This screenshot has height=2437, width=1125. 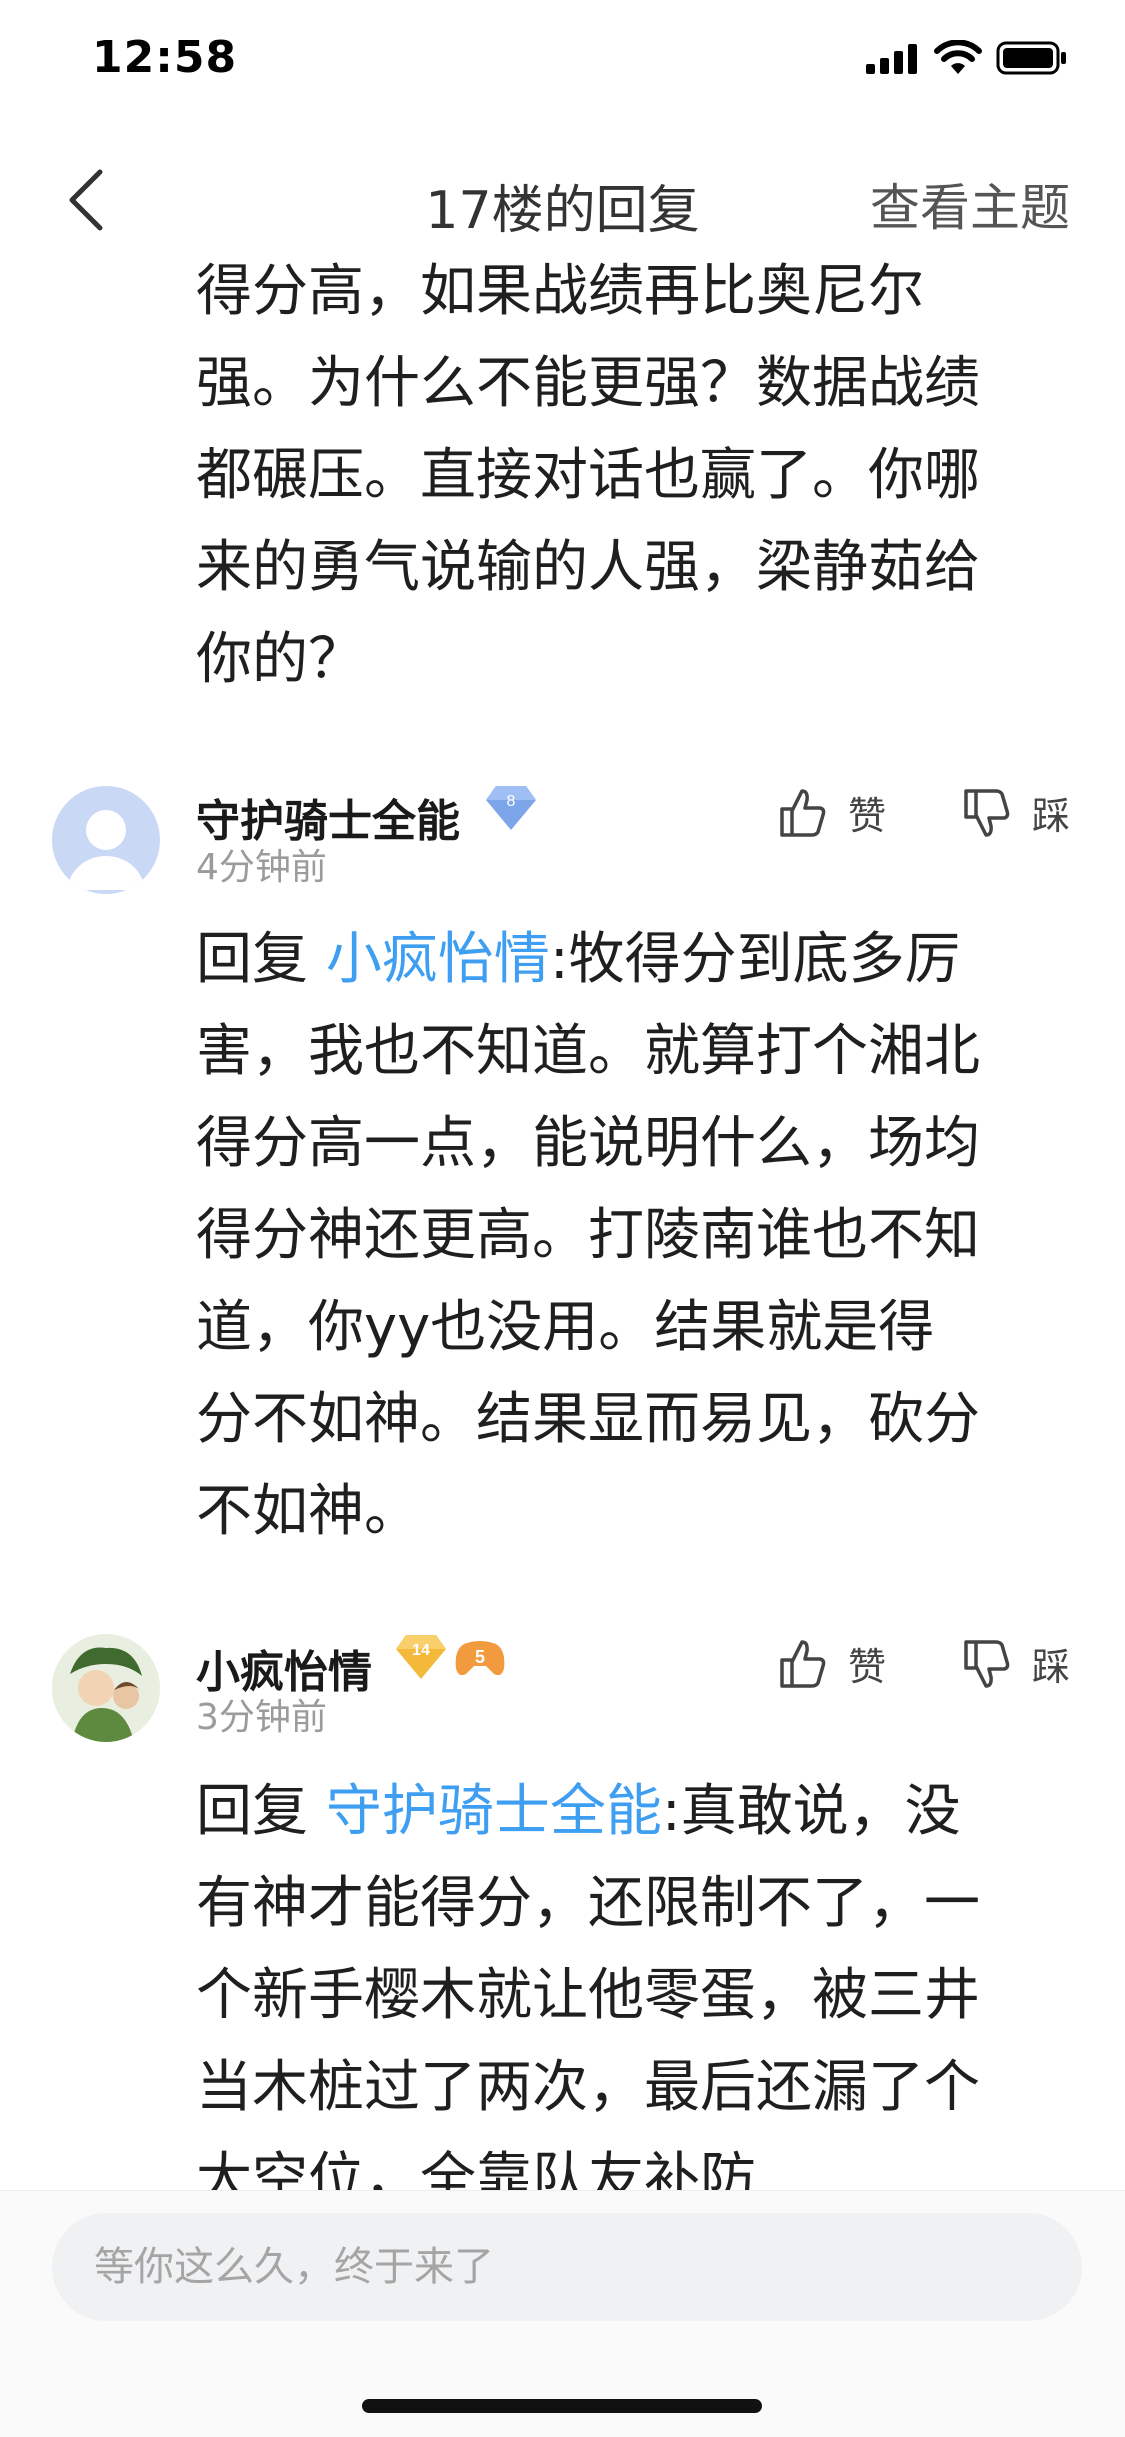 What do you see at coordinates (421, 1650) in the screenshot?
I see `level-number: 14` at bounding box center [421, 1650].